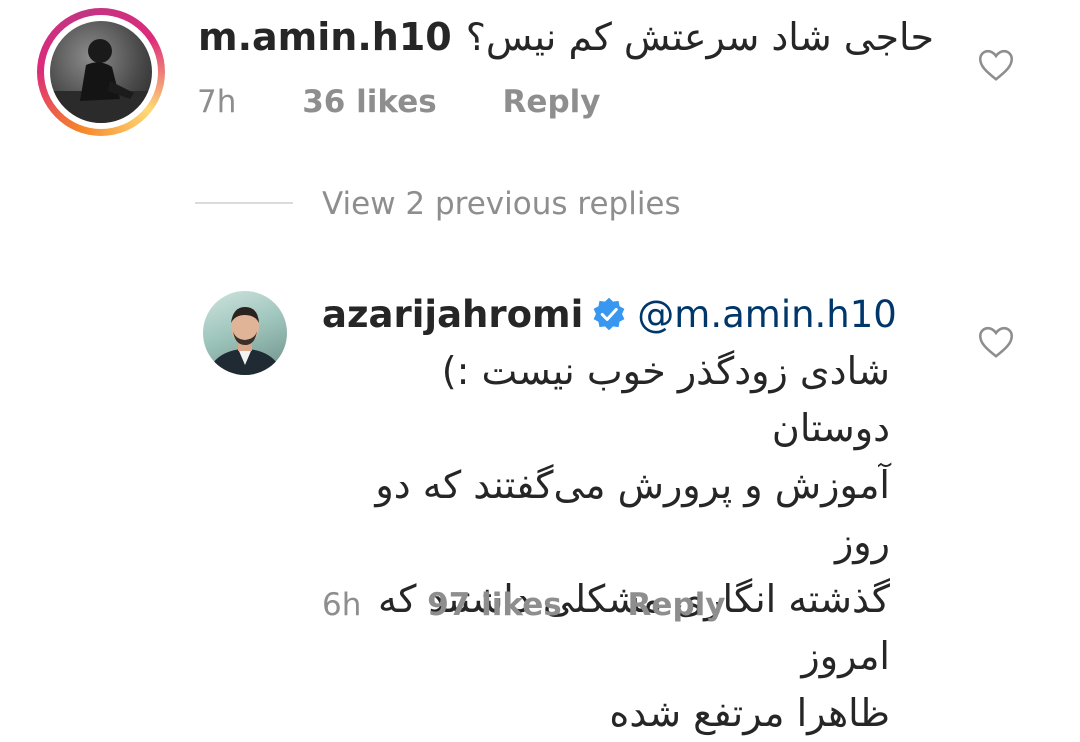  What do you see at coordinates (749, 713) in the screenshot?
I see `comment-2-line: ظاهرا مرتفع شده` at bounding box center [749, 713].